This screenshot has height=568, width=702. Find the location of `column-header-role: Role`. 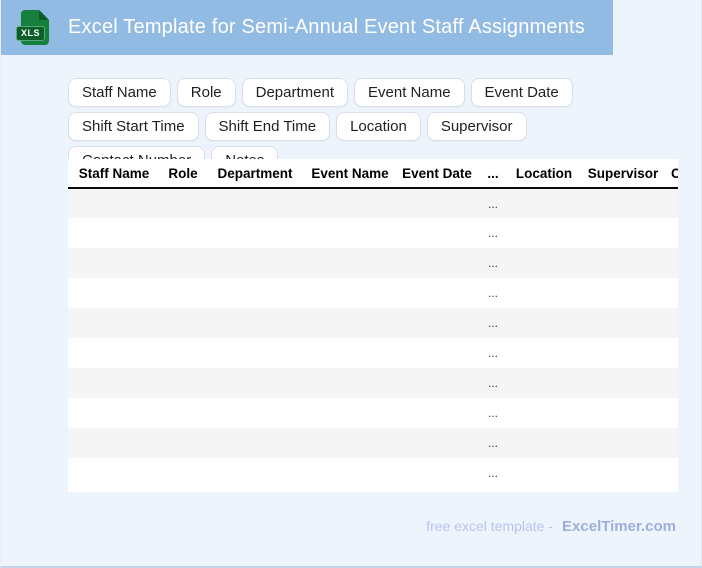

column-header-role: Role is located at coordinates (183, 174).